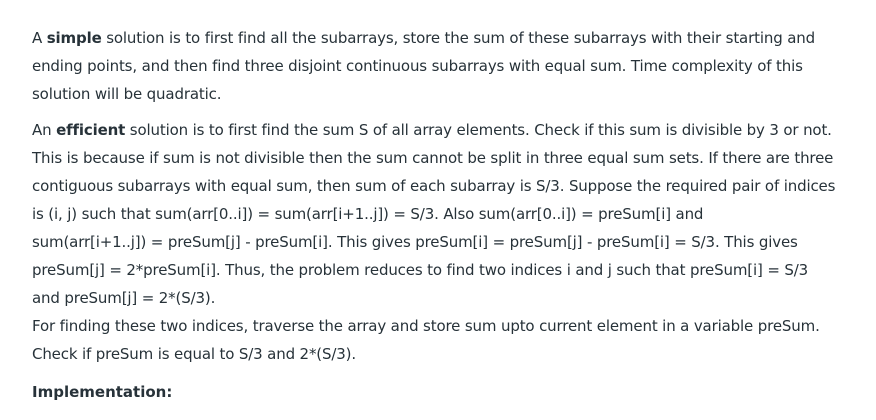  Describe the element at coordinates (39, 38) in the screenshot. I see `text-segment: A` at that location.